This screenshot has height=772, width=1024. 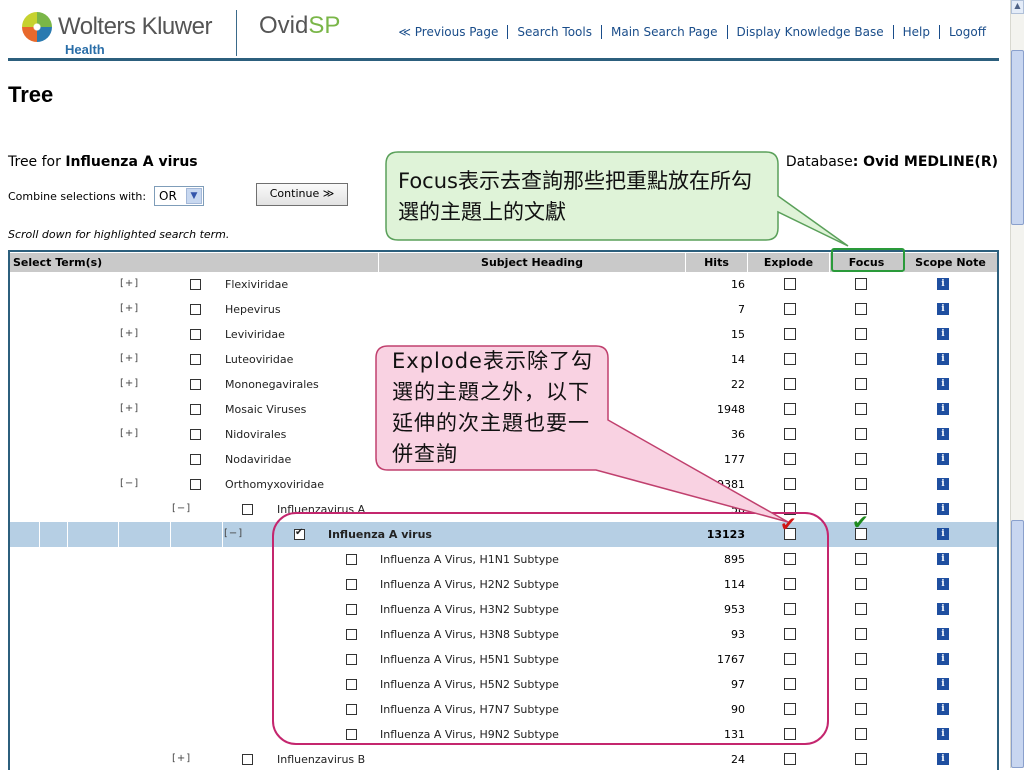 What do you see at coordinates (1017, 137) in the screenshot?
I see `scrollbar-track-upper` at bounding box center [1017, 137].